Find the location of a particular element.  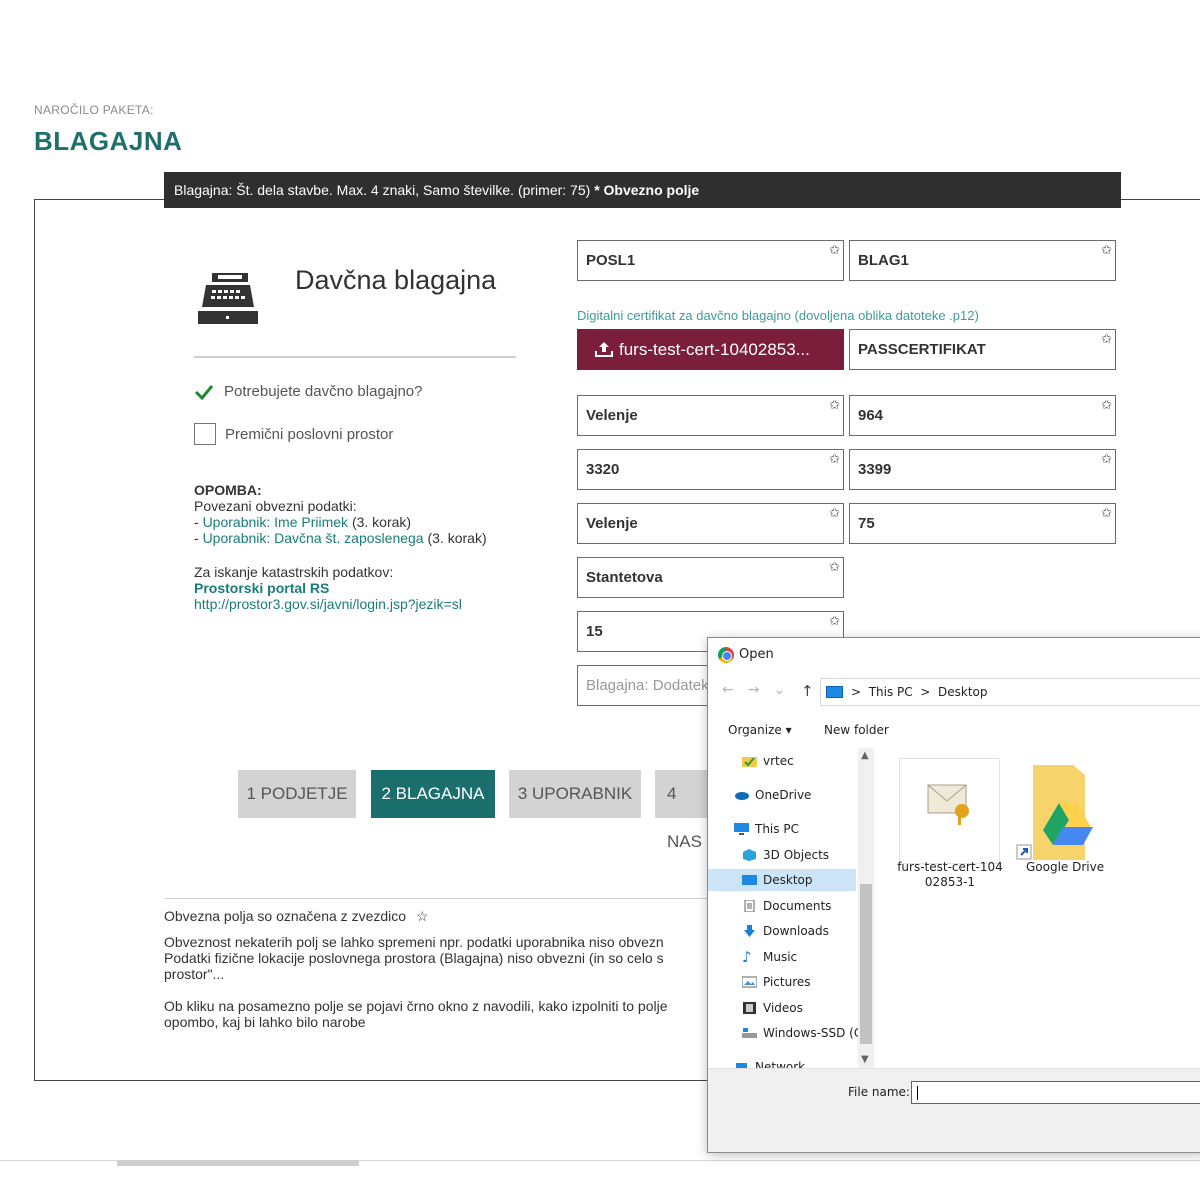

breadcrumb-this-pc: This PC is located at coordinates (891, 692).